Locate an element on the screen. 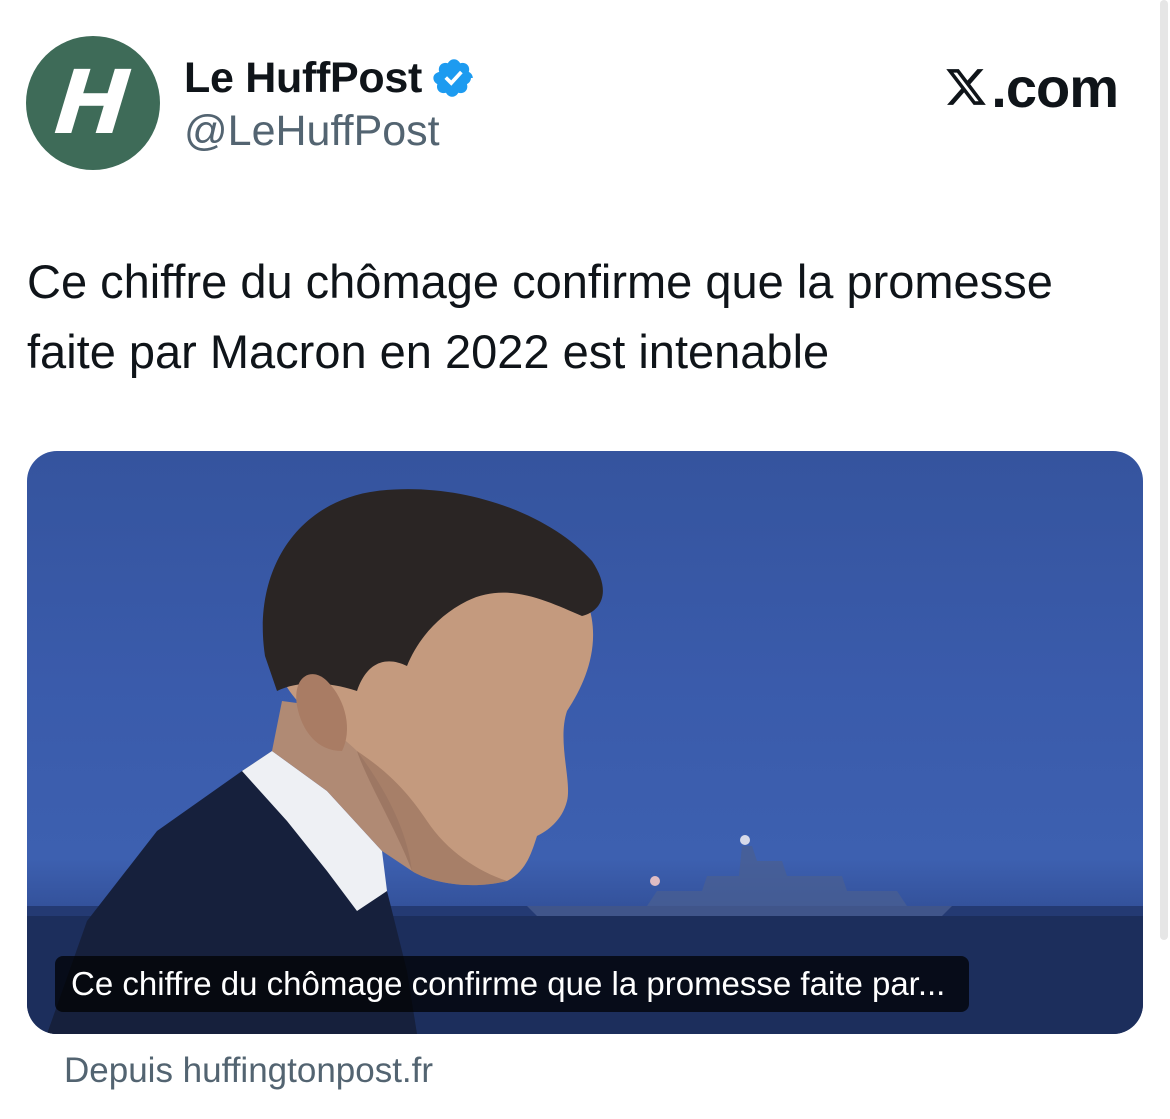  display-name-row: Le HuffPost is located at coordinates (330, 78).